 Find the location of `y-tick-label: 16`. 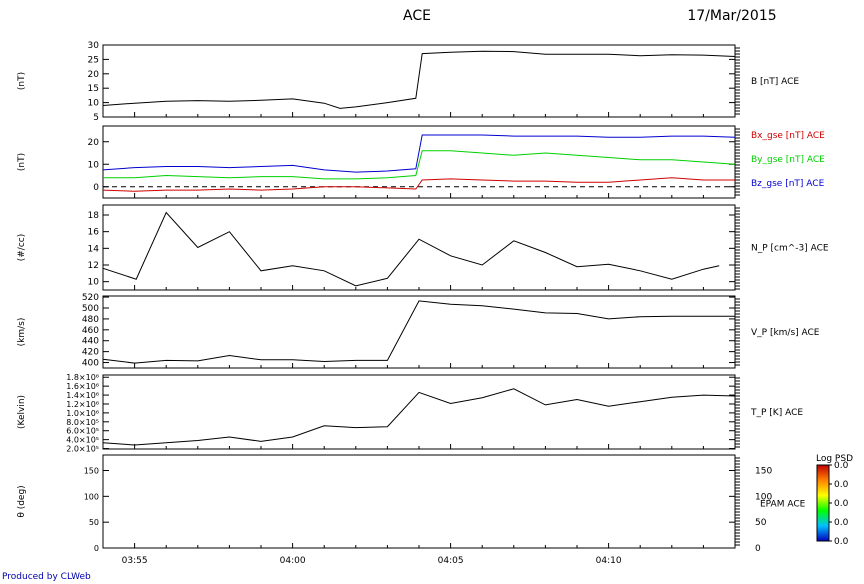

y-tick-label: 16 is located at coordinates (94, 233).